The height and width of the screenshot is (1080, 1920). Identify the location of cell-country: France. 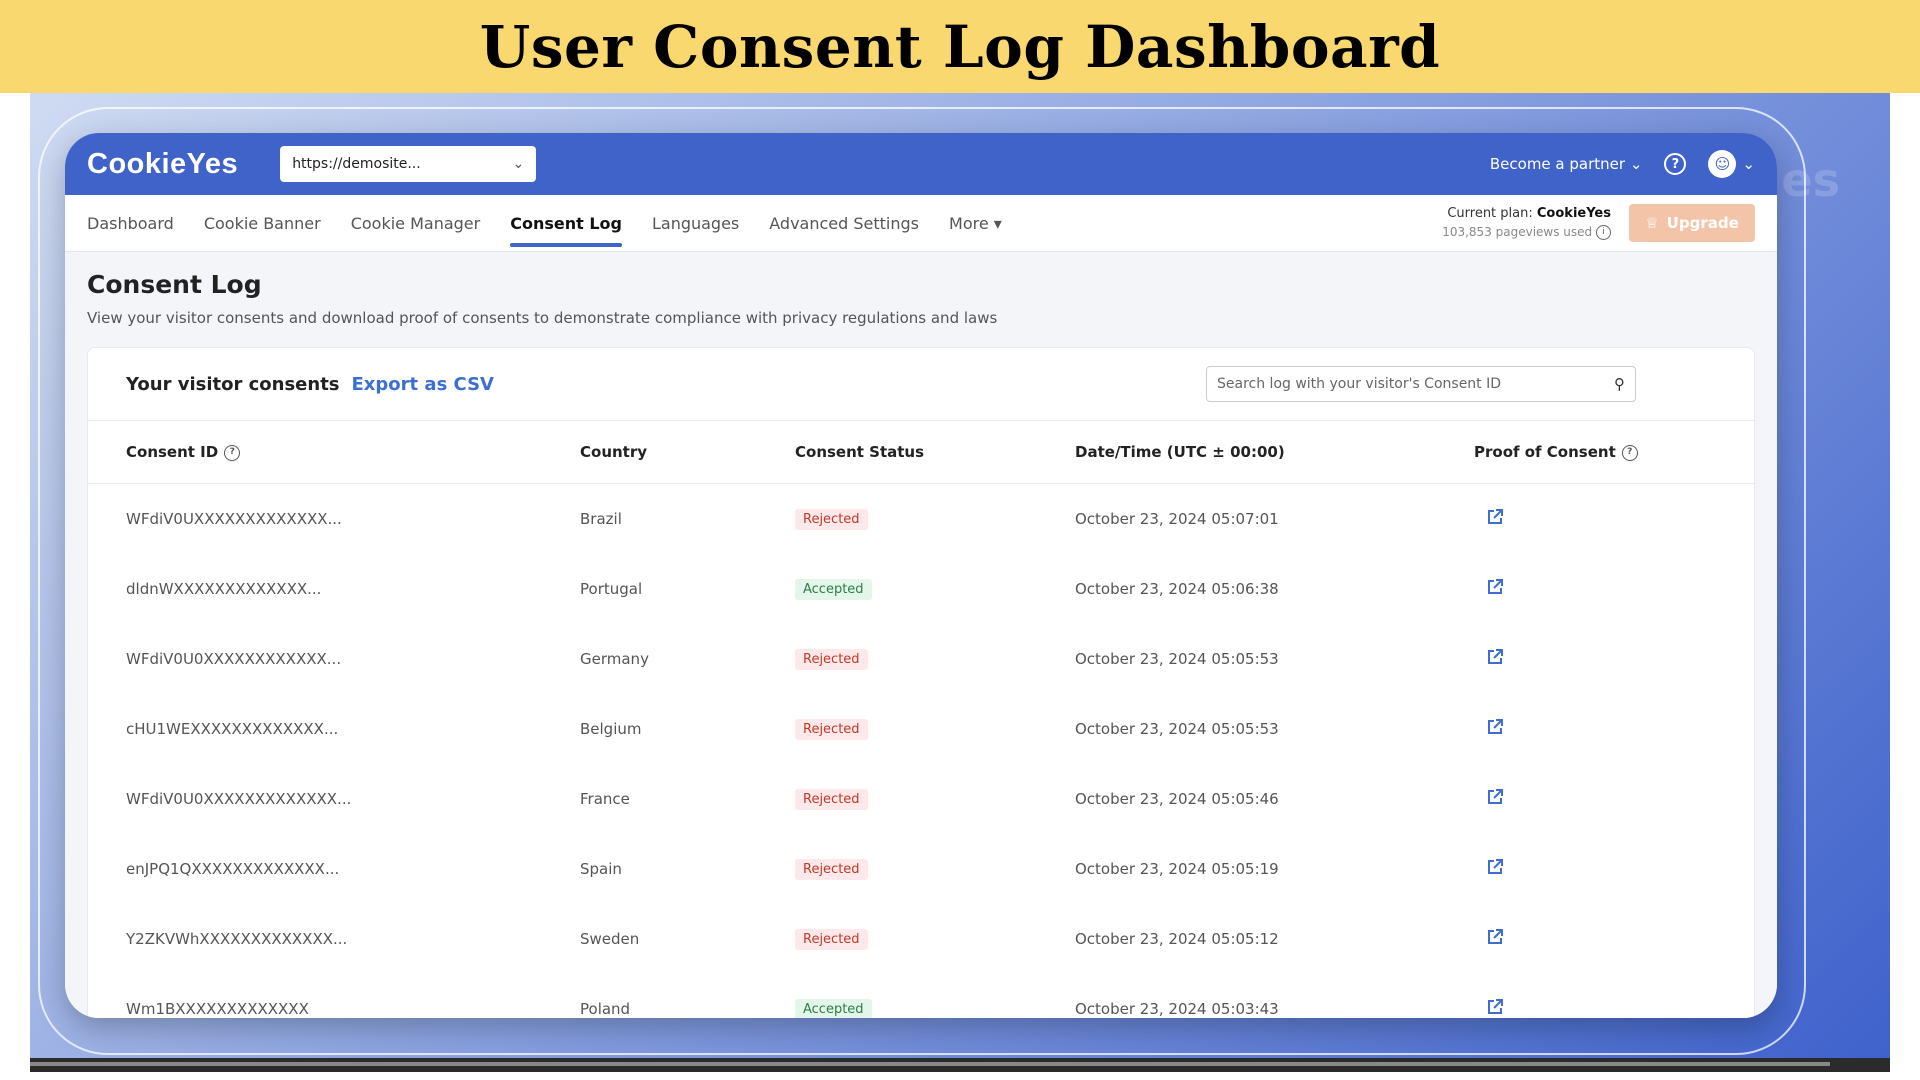
(605, 799).